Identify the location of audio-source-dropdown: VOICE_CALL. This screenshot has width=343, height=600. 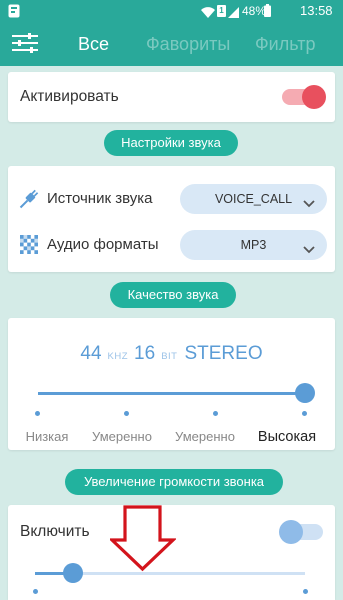
(253, 199).